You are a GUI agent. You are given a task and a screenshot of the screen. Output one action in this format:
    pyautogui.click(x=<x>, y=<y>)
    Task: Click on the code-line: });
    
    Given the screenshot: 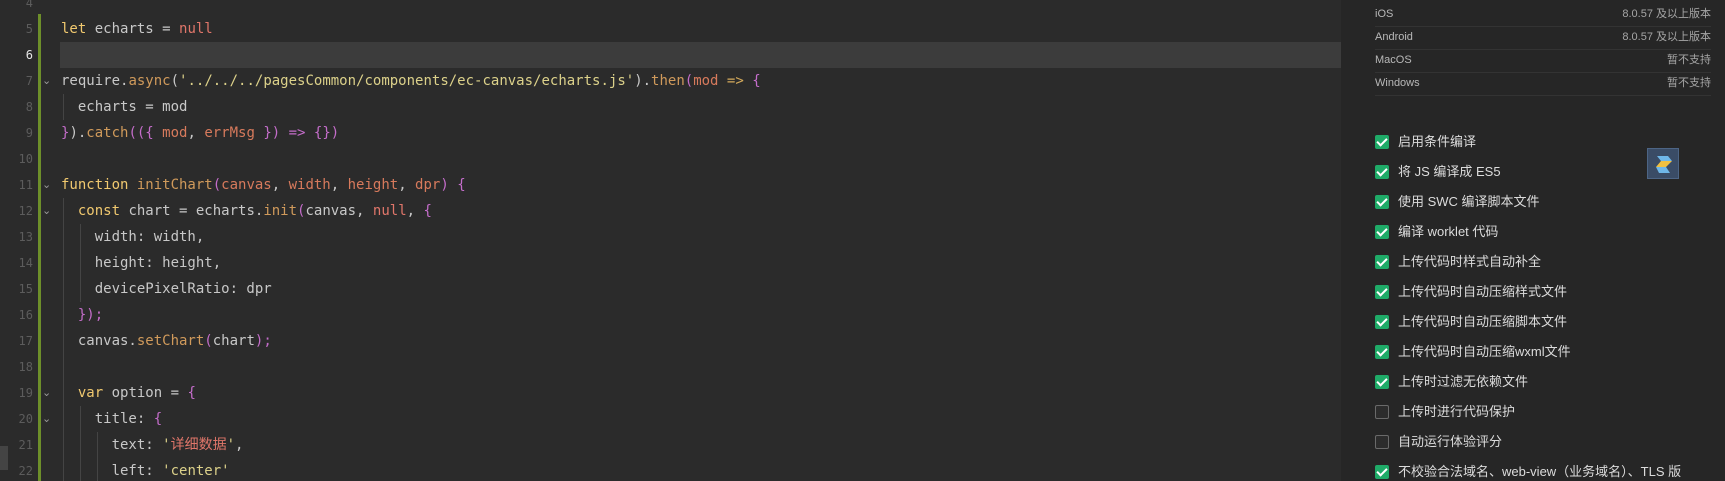 What is the action you would take?
    pyautogui.click(x=82, y=315)
    